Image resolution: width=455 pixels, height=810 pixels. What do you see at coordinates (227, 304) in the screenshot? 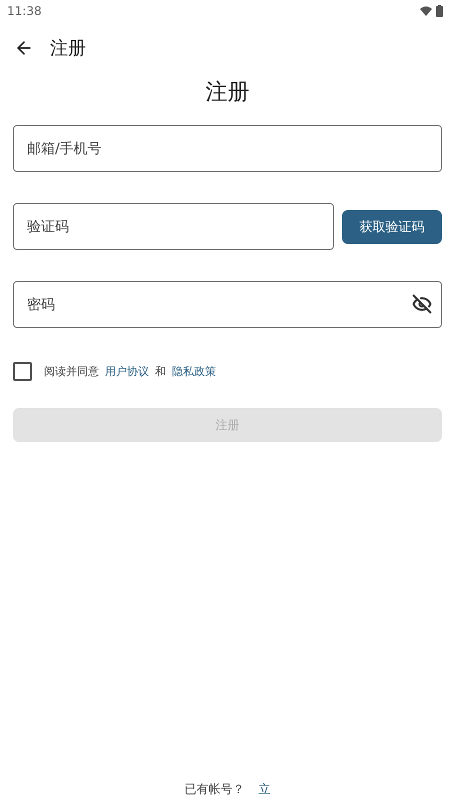
I see `password-field: 密码` at bounding box center [227, 304].